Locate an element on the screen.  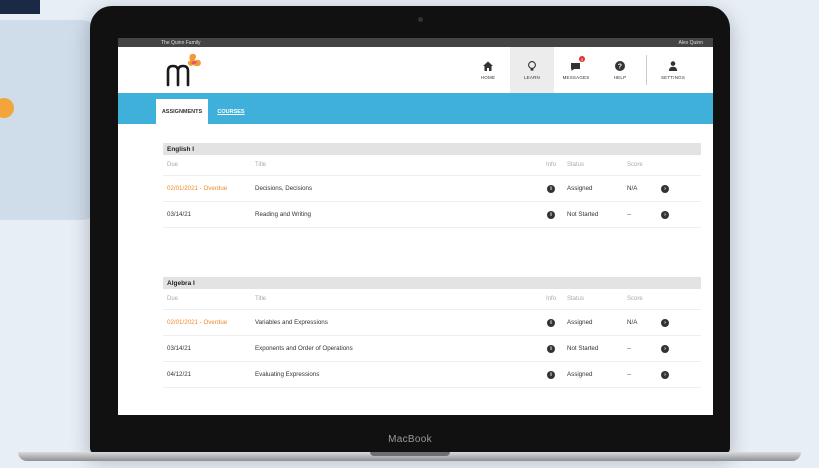
device-label: MacBook is located at coordinates (410, 439).